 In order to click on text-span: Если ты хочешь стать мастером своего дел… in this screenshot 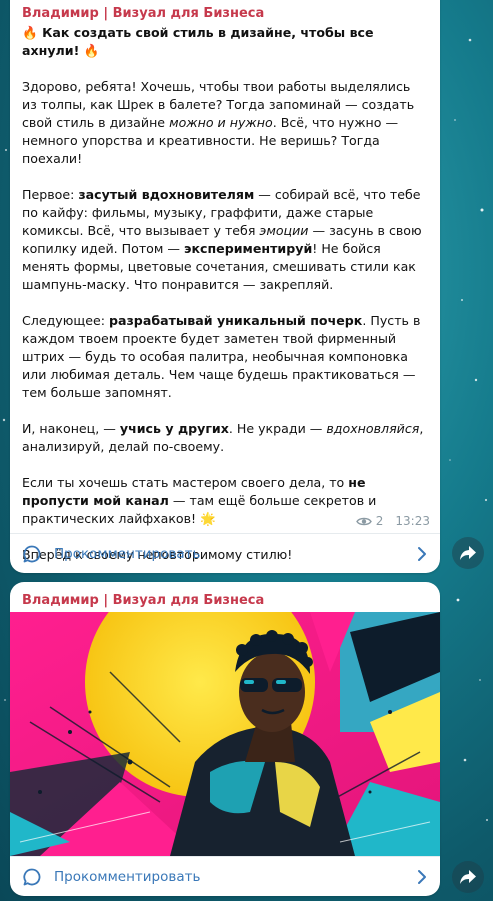, I will do `click(185, 482)`.